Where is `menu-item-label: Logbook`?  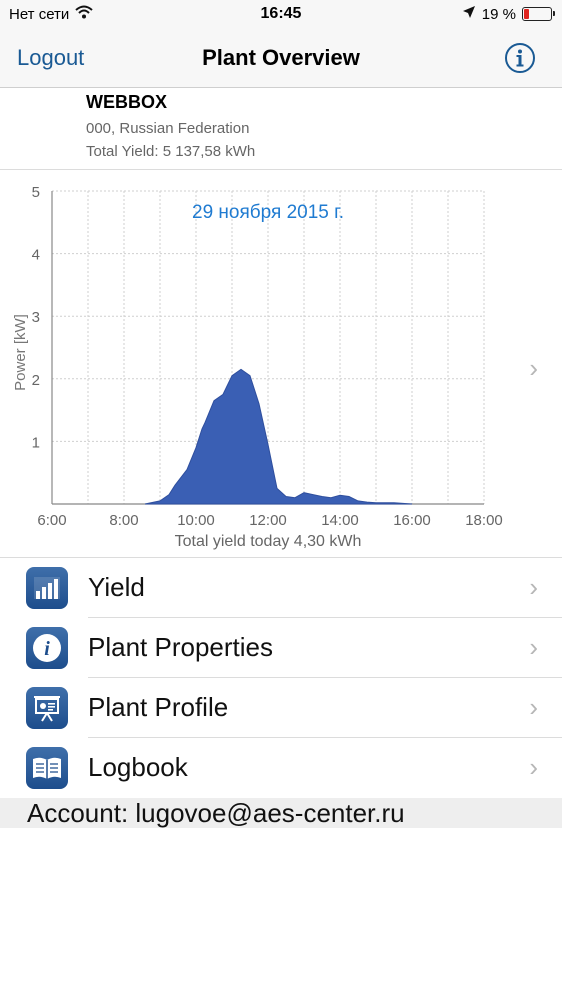
menu-item-label: Logbook is located at coordinates (138, 767).